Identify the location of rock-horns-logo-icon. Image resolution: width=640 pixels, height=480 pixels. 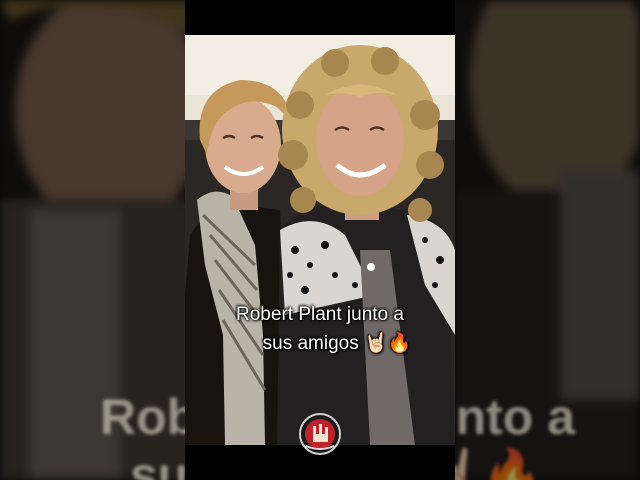
(320, 434).